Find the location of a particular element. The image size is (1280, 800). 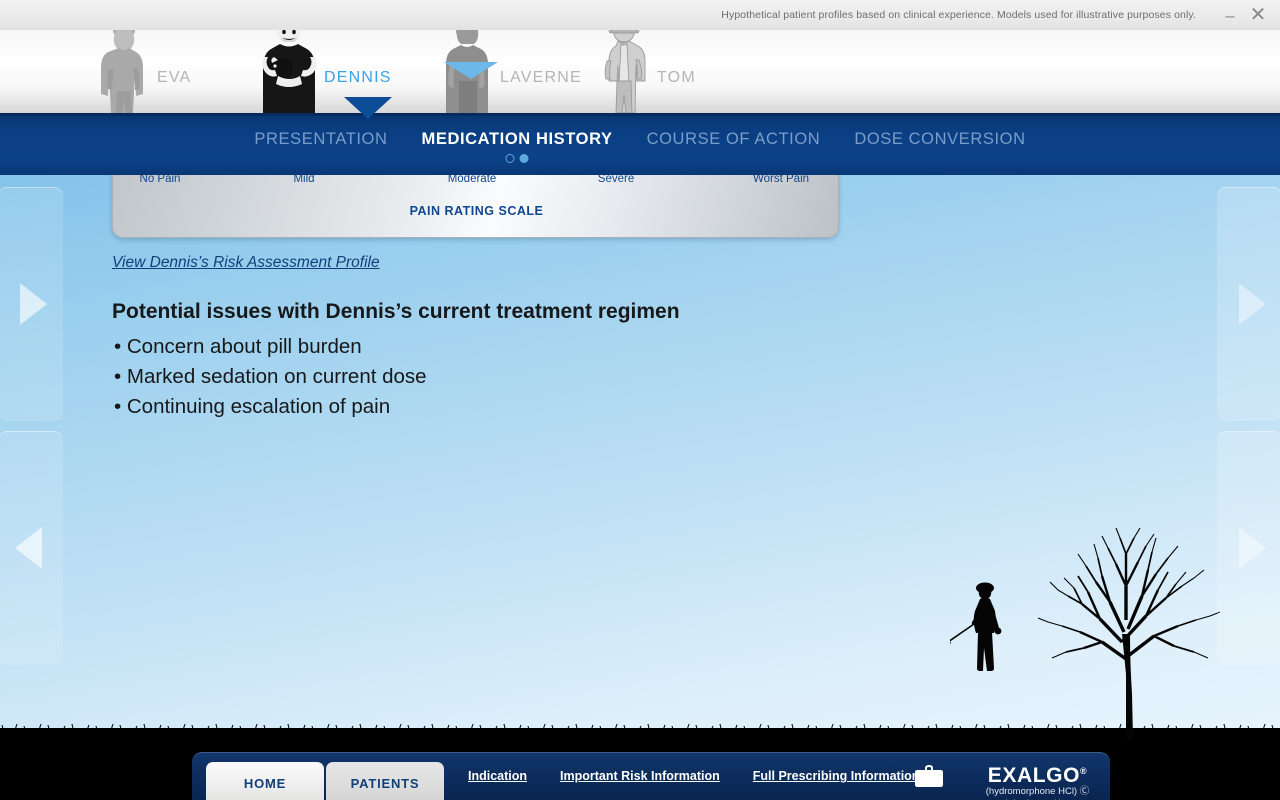

side-nav-right-top is located at coordinates (1248, 304).